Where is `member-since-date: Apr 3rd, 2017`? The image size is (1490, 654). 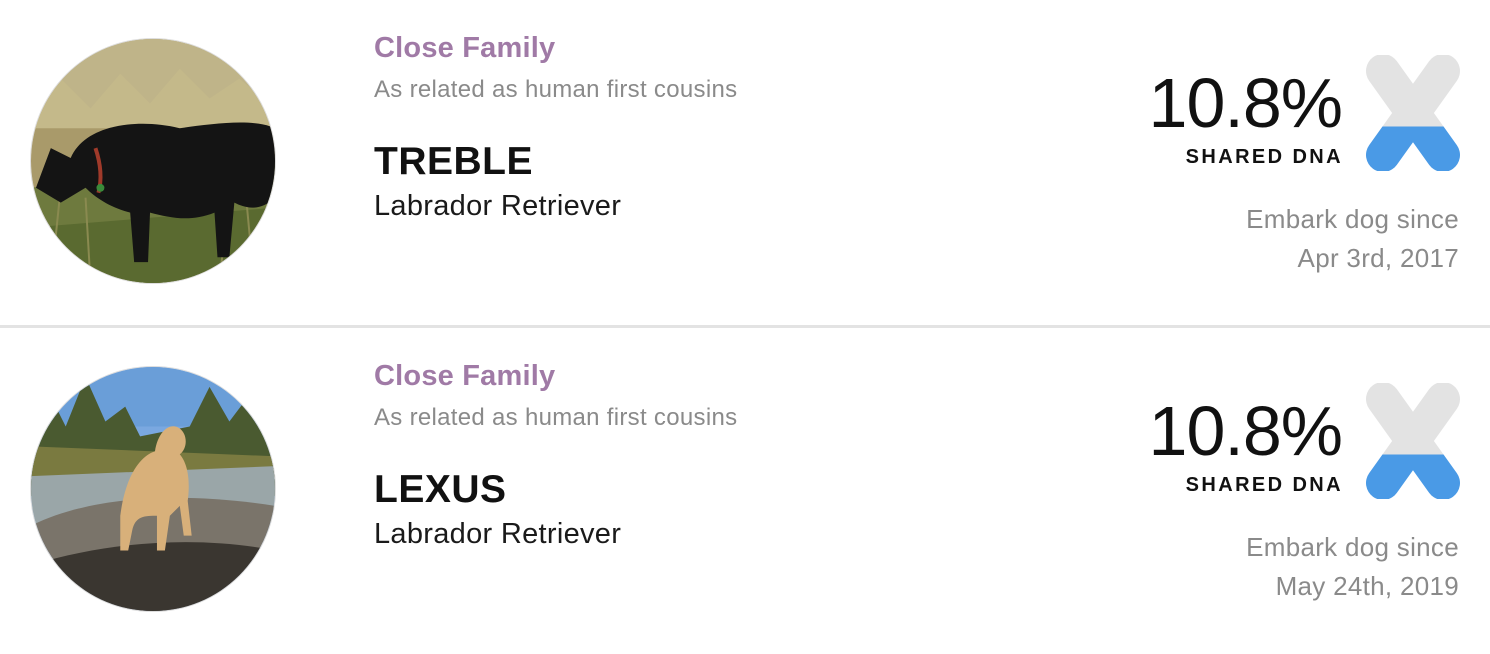
member-since-date: Apr 3rd, 2017 is located at coordinates (1378, 258).